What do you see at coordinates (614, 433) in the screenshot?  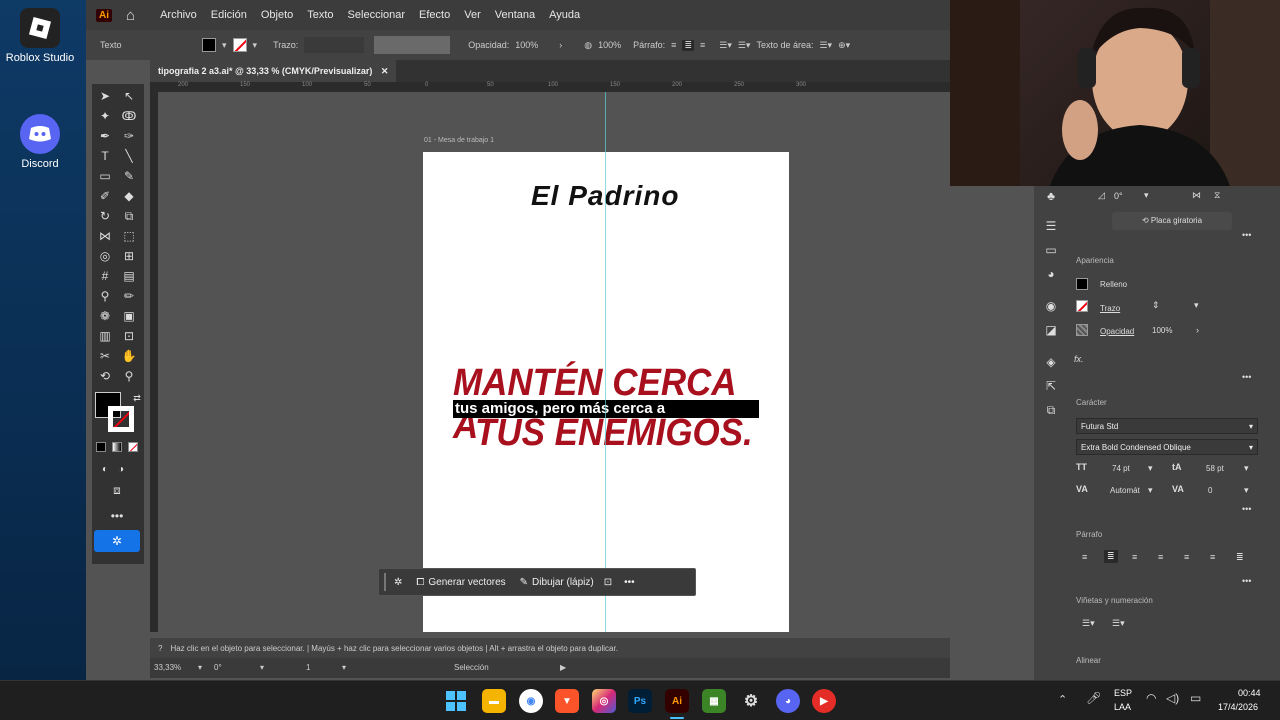 I see `artwork-line-3: TUS ENEMIGOS.` at bounding box center [614, 433].